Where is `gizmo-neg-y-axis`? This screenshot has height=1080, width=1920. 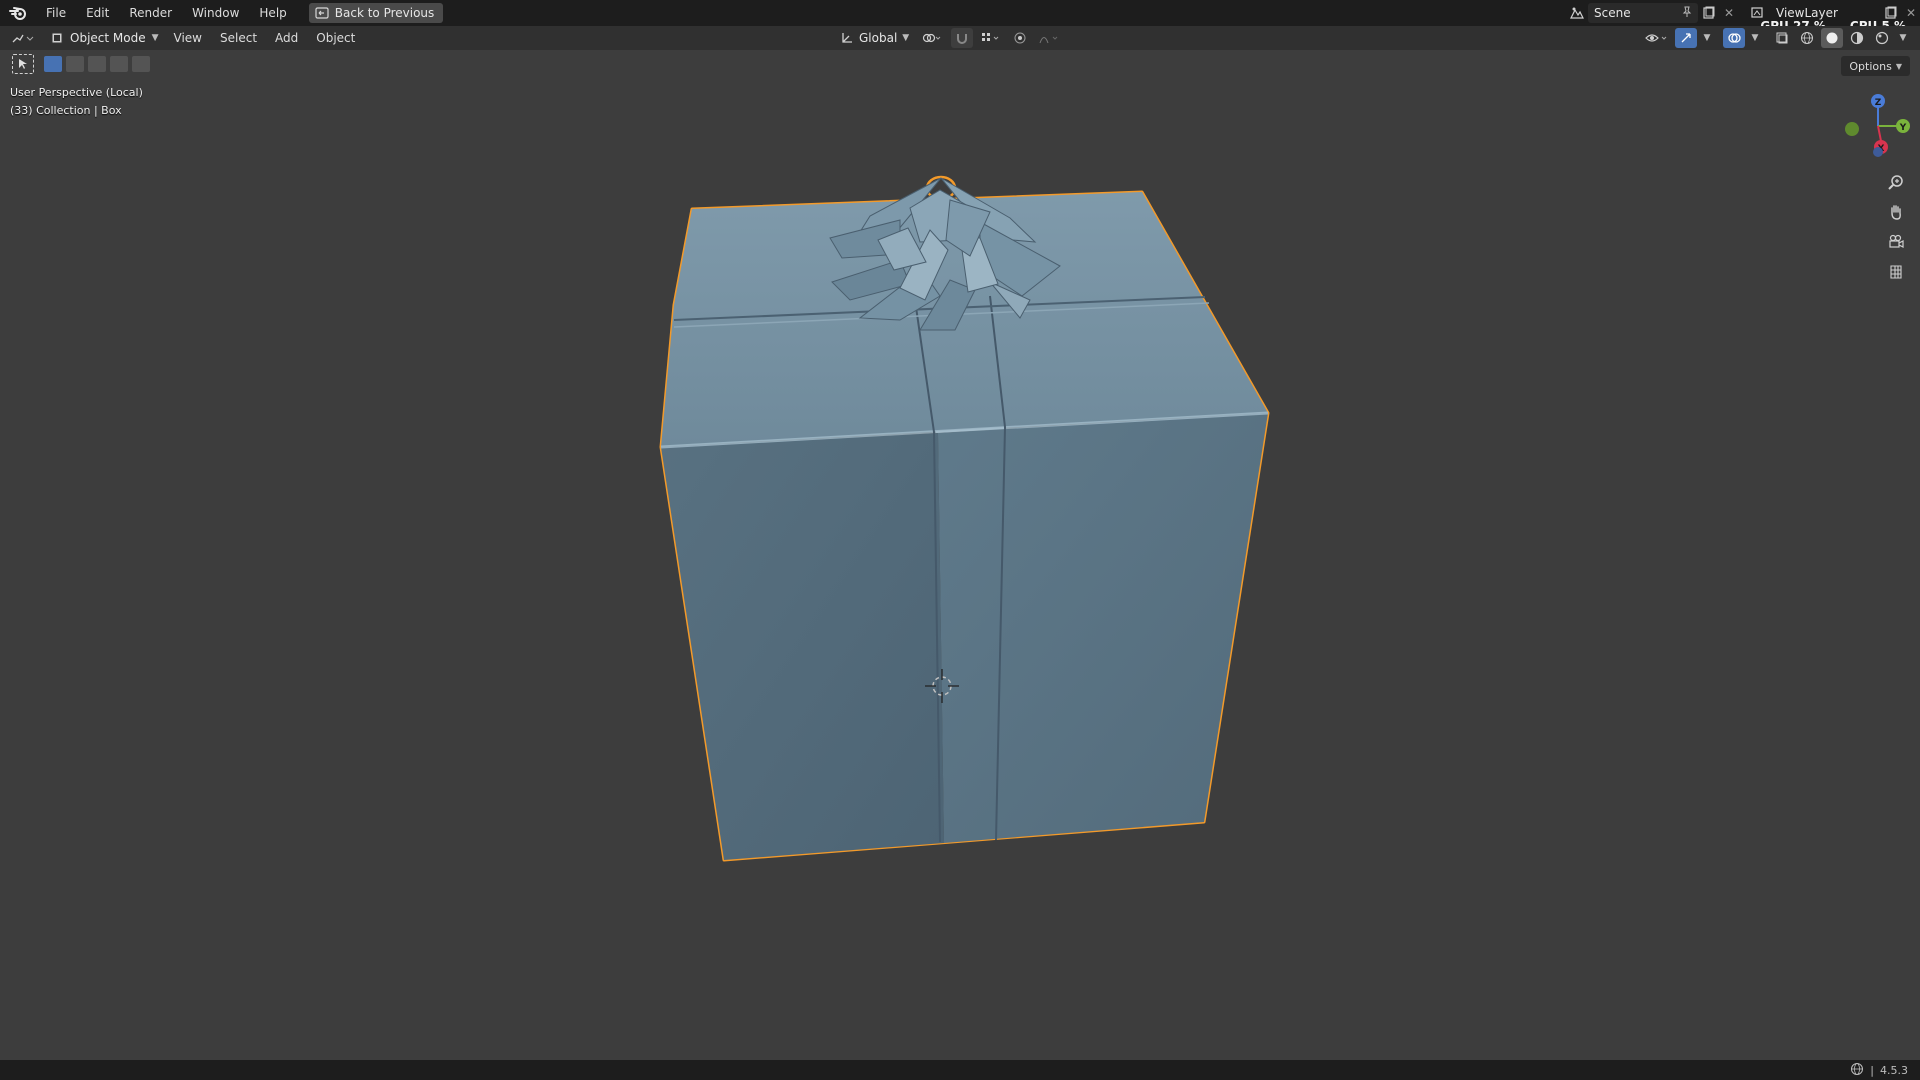 gizmo-neg-y-axis is located at coordinates (1852, 129).